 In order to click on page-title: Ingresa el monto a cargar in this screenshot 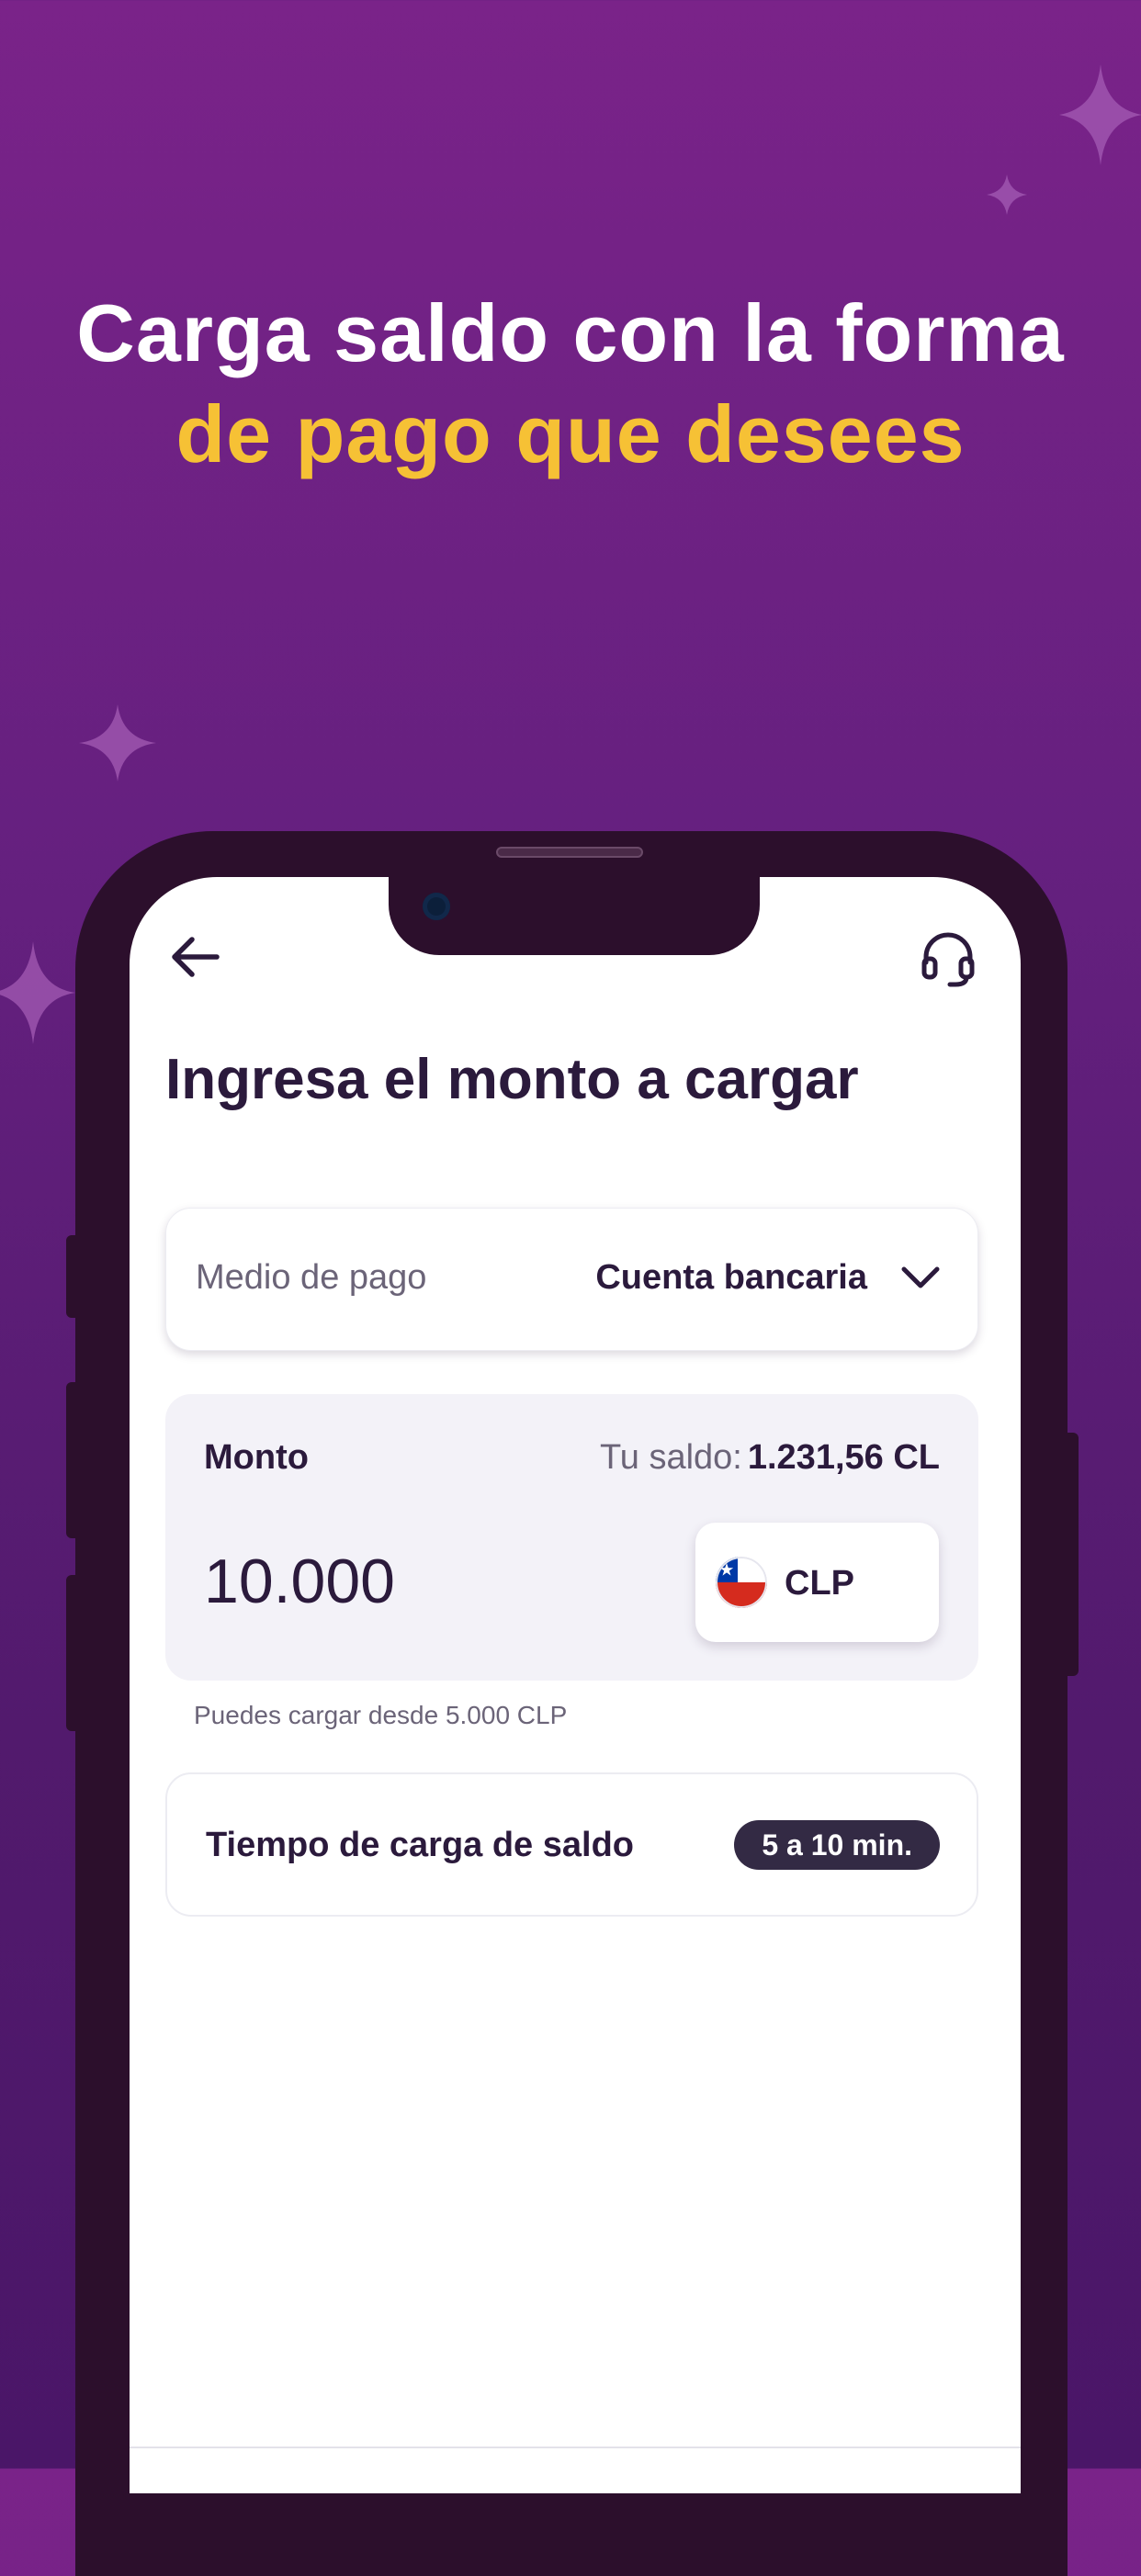, I will do `click(512, 1079)`.